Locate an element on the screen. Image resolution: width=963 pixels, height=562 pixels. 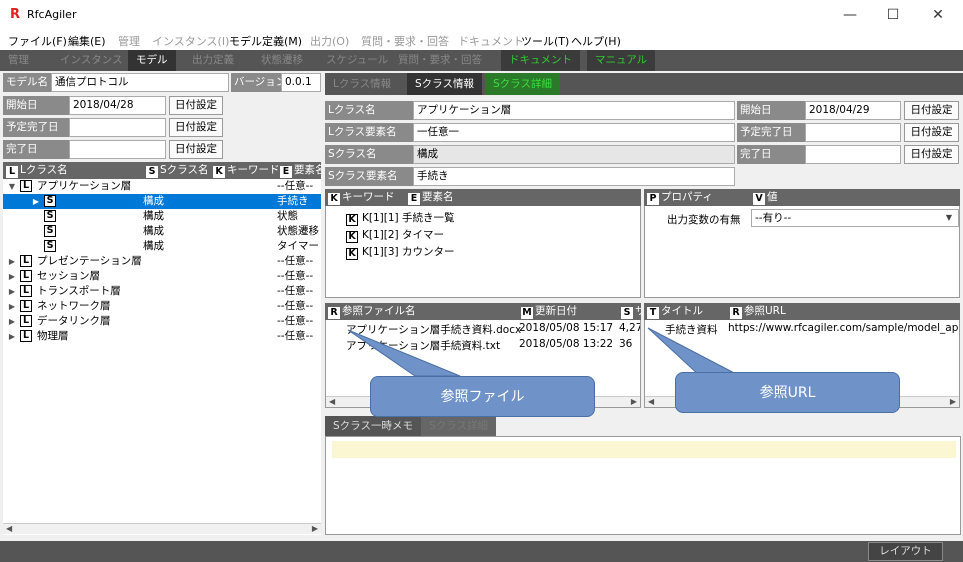
expand-arrow-icon: ▼ is located at coordinates (12, 186).